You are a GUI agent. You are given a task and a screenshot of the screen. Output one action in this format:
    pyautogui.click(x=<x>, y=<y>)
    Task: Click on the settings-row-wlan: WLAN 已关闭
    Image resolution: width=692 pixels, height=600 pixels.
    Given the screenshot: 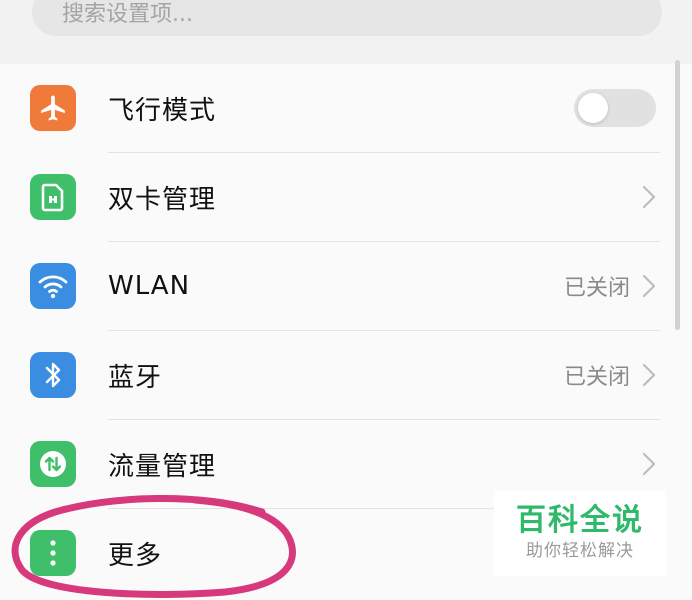 What is the action you would take?
    pyautogui.click(x=346, y=286)
    